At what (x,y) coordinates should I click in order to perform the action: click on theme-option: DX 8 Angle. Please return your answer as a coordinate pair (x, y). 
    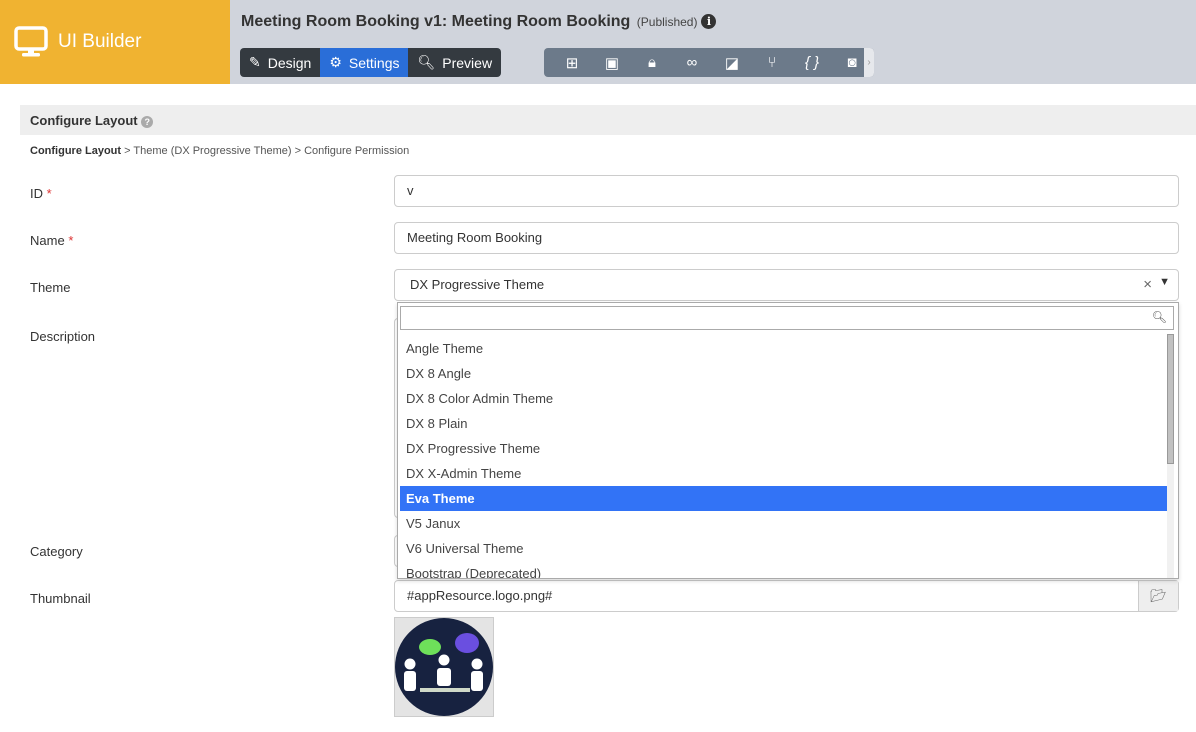
    Looking at the image, I should click on (784, 373).